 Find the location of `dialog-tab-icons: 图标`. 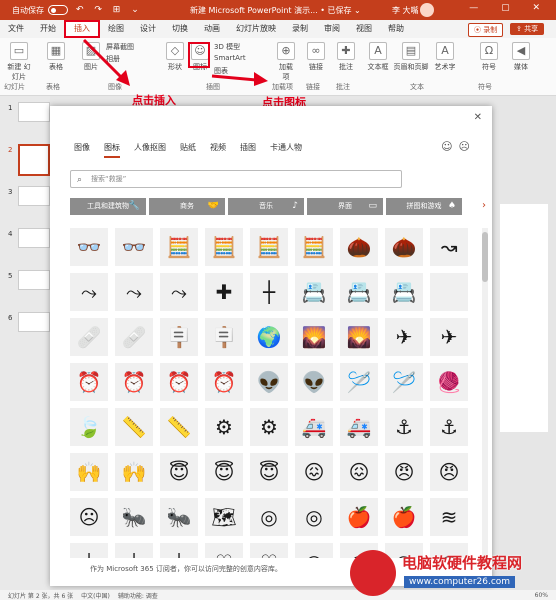

dialog-tab-icons: 图标 is located at coordinates (112, 150).